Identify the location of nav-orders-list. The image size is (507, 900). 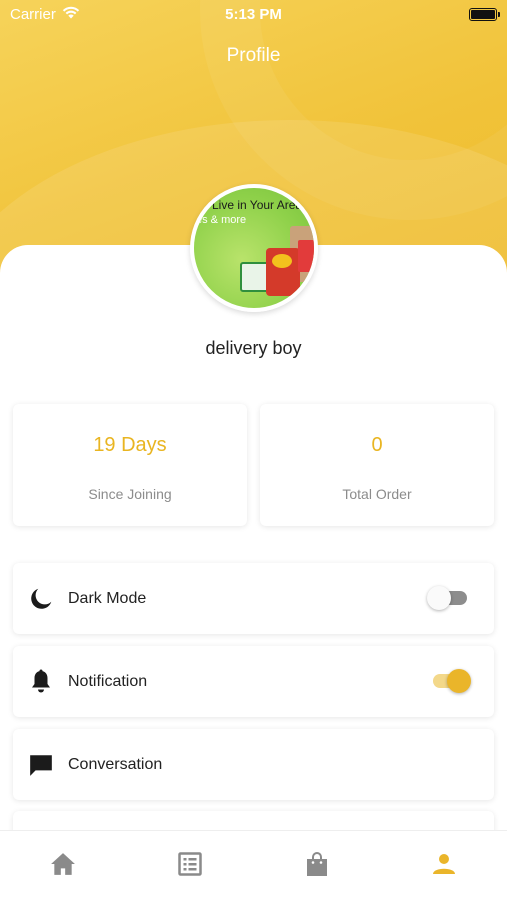
(190, 865).